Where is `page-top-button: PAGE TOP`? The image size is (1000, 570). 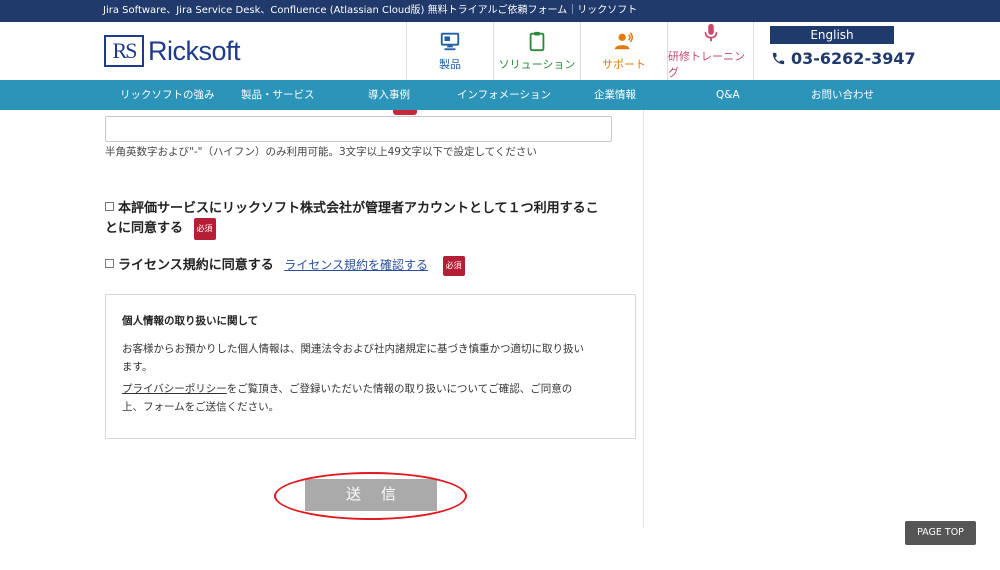
page-top-button: PAGE TOP is located at coordinates (940, 533).